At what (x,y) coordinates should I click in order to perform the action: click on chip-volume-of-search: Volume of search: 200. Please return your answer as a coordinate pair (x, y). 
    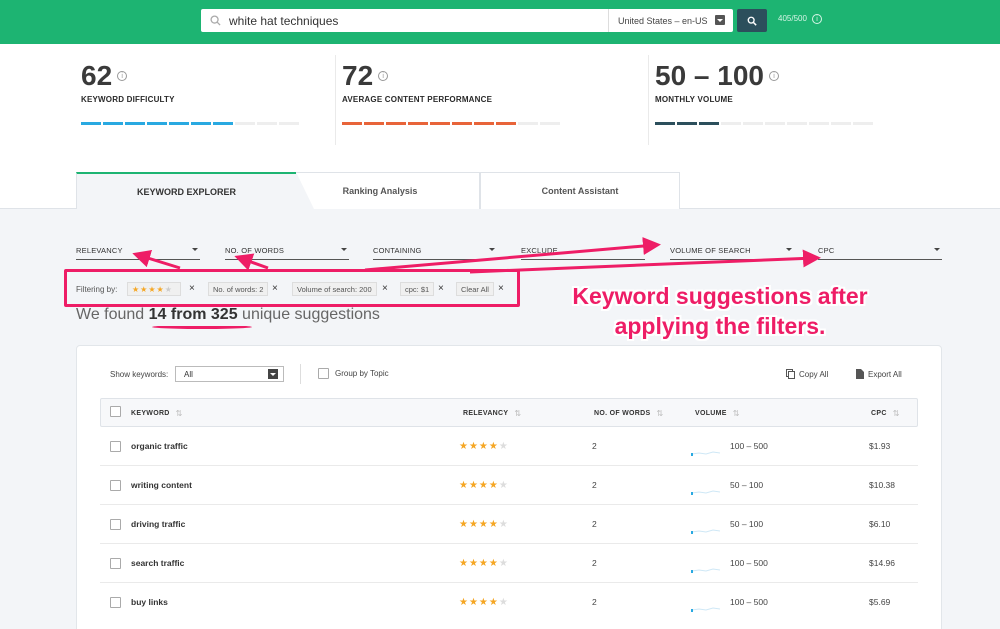
    Looking at the image, I should click on (334, 289).